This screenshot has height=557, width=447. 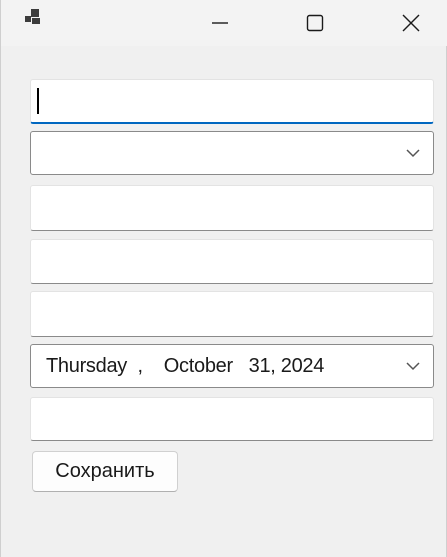 I want to click on text-caret, so click(x=38, y=101).